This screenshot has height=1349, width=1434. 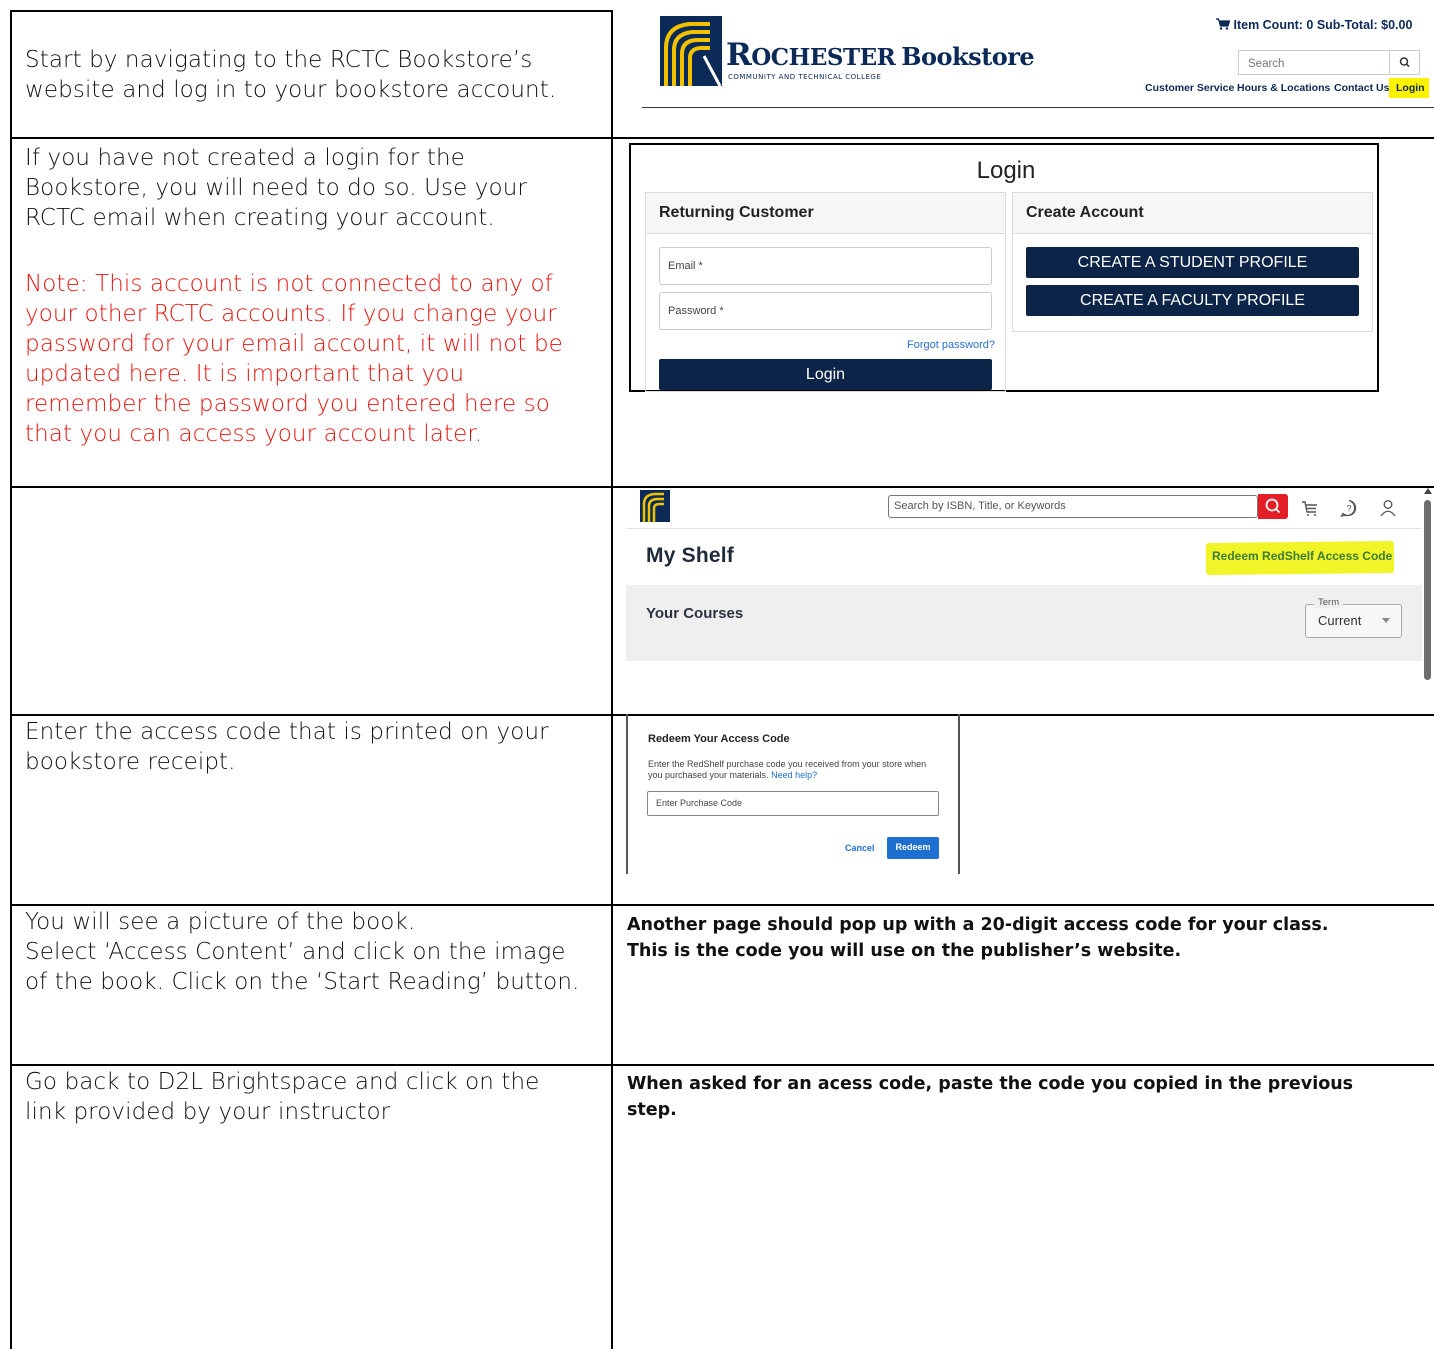 What do you see at coordinates (696, 311) in the screenshot?
I see `password-label: Password *` at bounding box center [696, 311].